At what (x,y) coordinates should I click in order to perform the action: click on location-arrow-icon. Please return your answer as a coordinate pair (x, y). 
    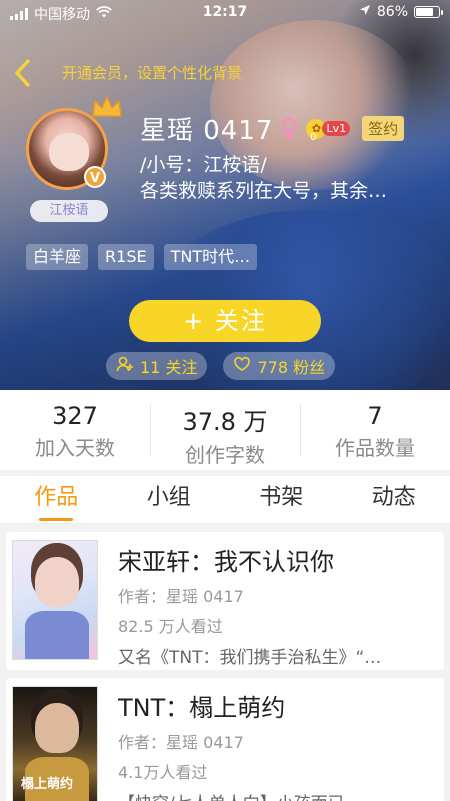
    Looking at the image, I should click on (365, 12).